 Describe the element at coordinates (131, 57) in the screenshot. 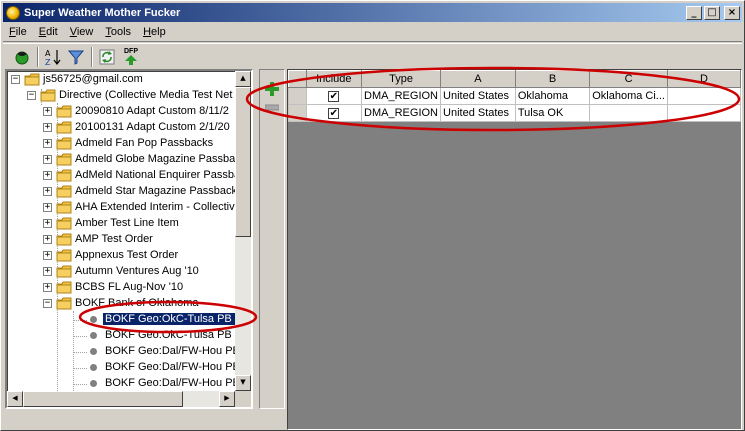

I see `dfp-upload-button: DFP` at that location.